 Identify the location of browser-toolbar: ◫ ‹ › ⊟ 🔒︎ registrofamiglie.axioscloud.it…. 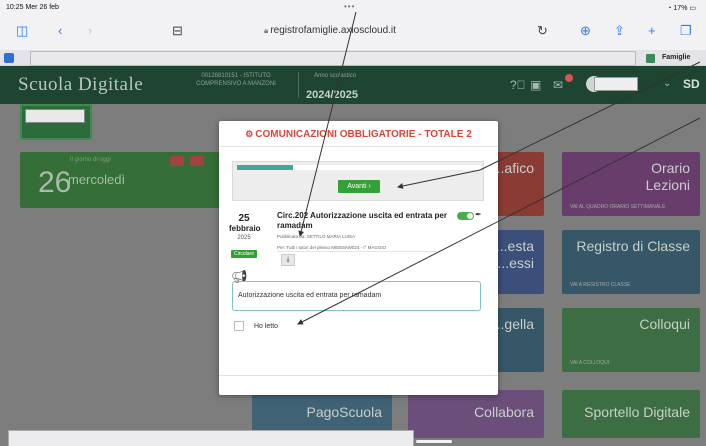
(353, 33).